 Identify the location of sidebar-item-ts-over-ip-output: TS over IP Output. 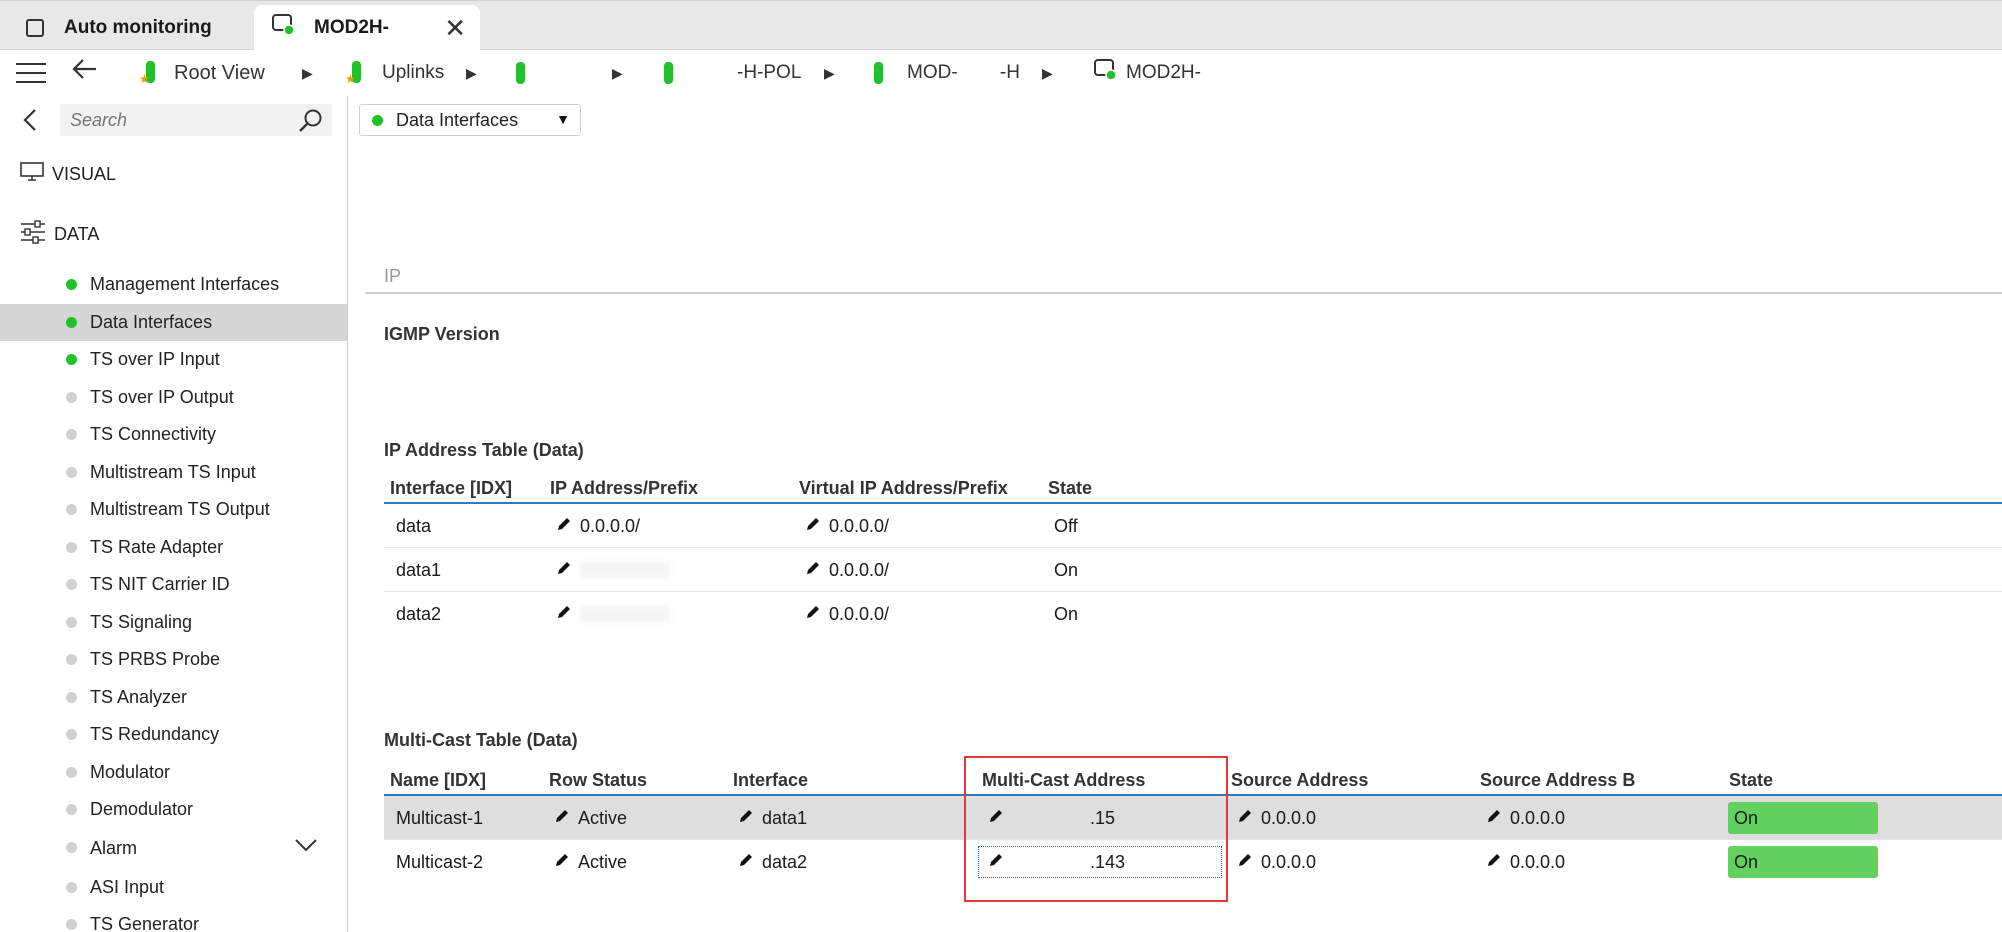
(173, 398).